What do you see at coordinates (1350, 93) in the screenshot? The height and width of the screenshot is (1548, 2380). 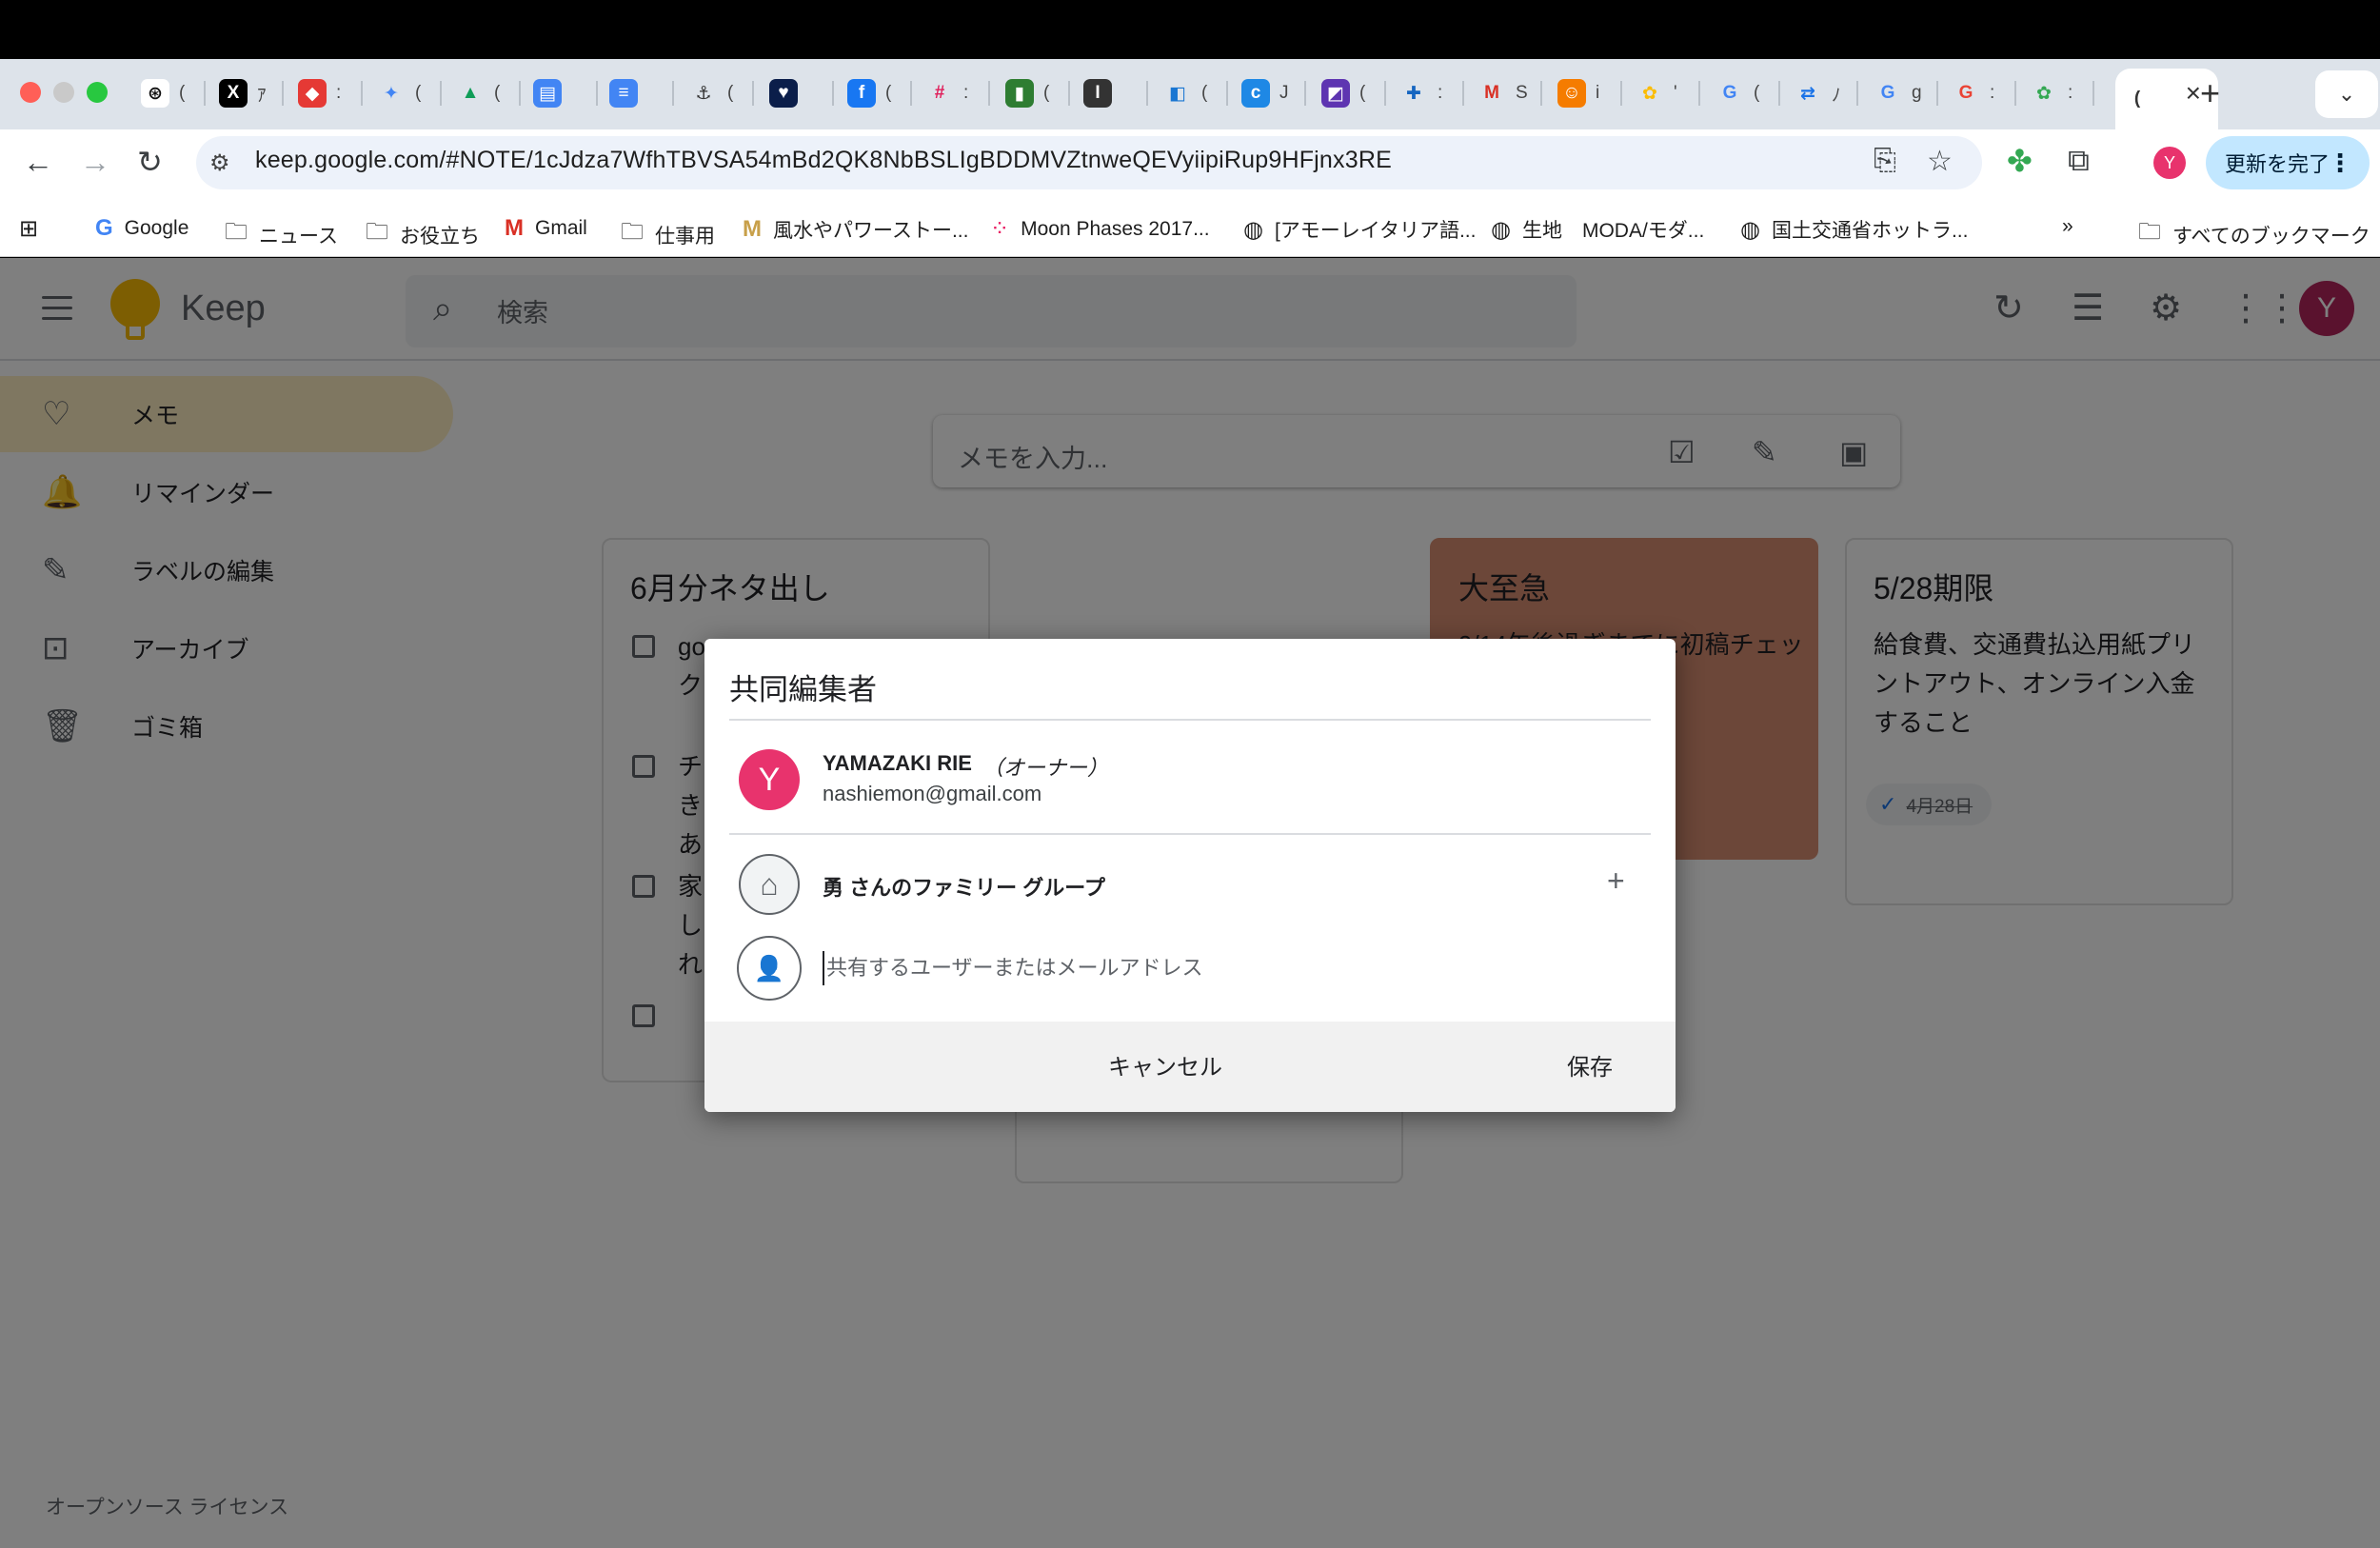 I see `browser-tab: ◩(` at bounding box center [1350, 93].